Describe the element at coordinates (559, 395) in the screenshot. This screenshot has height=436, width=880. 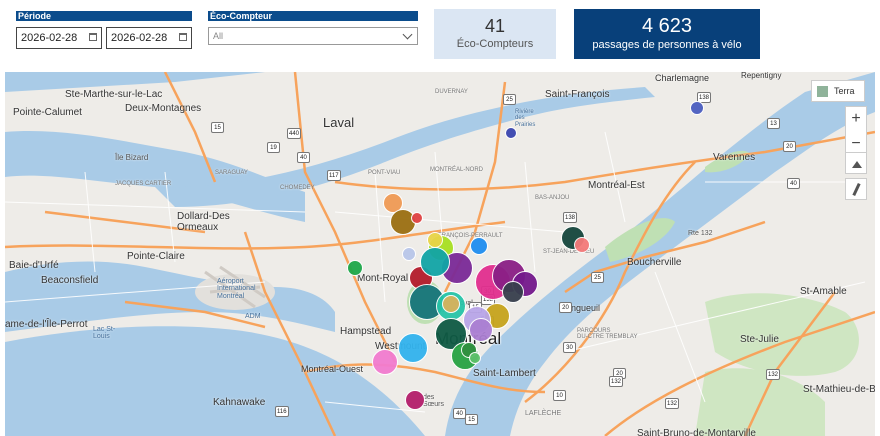
I see `highway-shield: 10` at that location.